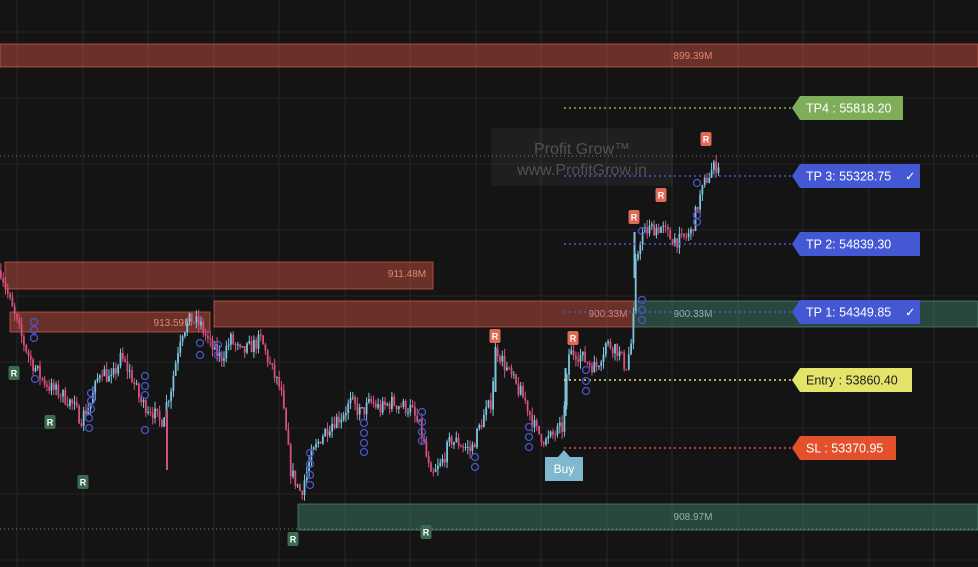 This screenshot has height=567, width=978. What do you see at coordinates (608, 314) in the screenshot?
I see `supply-zone-label: 900.33M` at bounding box center [608, 314].